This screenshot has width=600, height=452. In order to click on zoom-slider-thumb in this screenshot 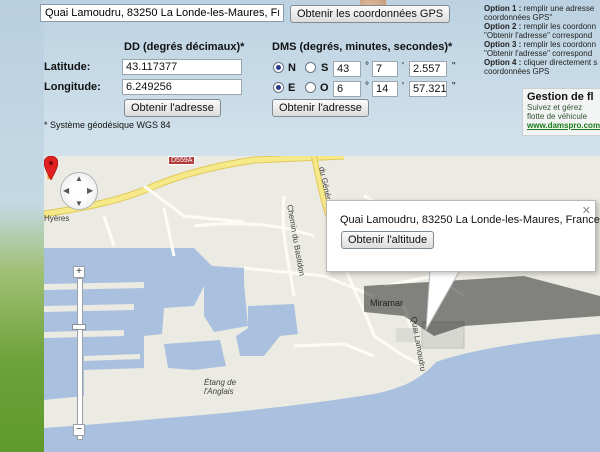, I will do `click(79, 327)`.